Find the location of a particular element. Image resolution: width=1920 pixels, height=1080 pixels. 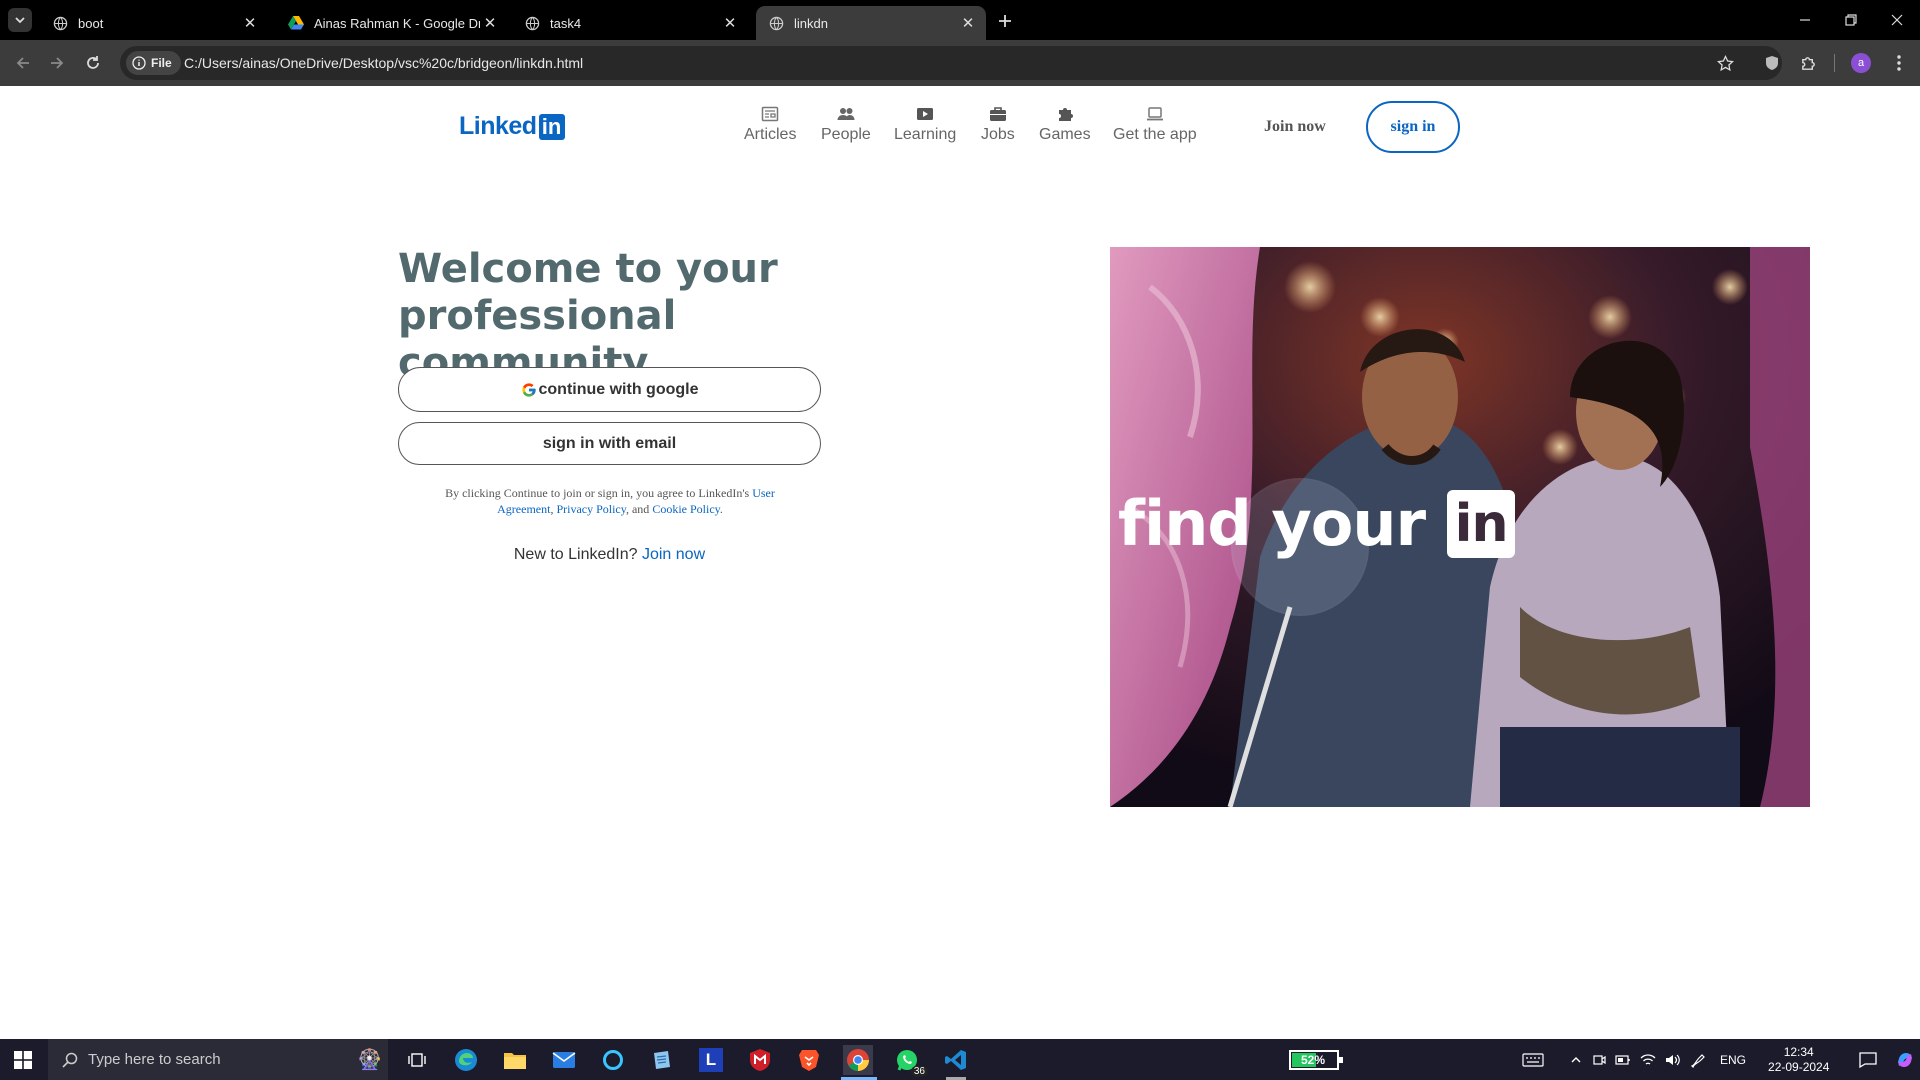

keyboard-icon is located at coordinates (1533, 1059).